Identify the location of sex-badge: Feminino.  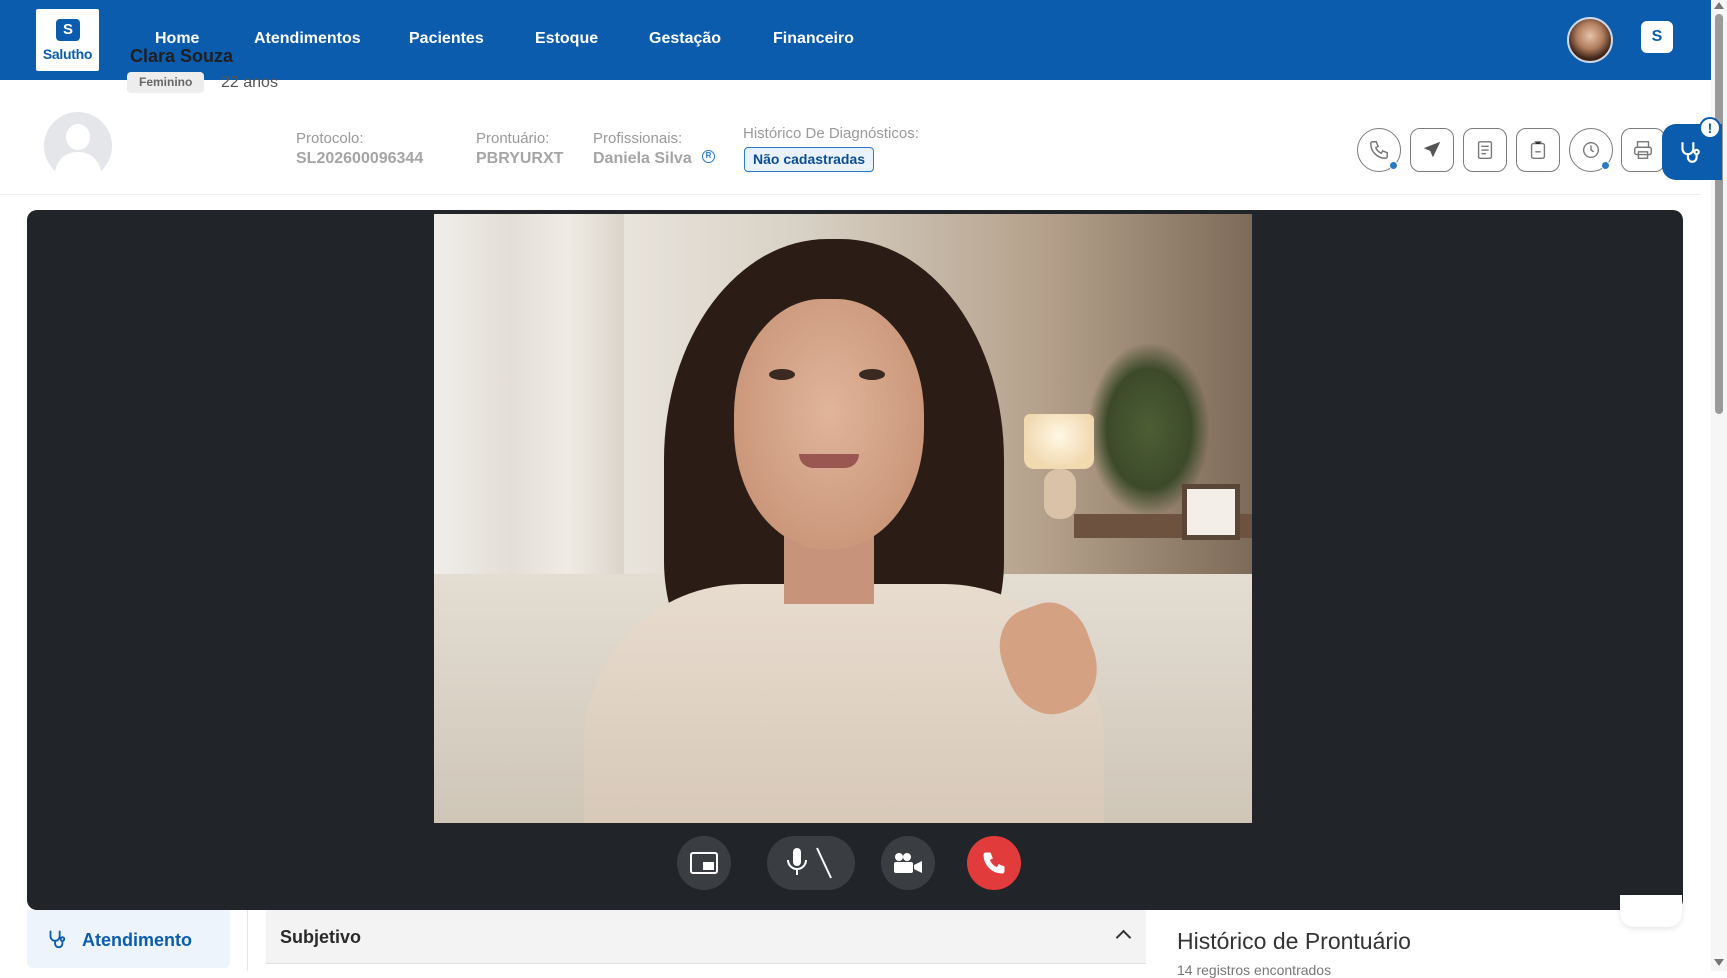
(166, 82).